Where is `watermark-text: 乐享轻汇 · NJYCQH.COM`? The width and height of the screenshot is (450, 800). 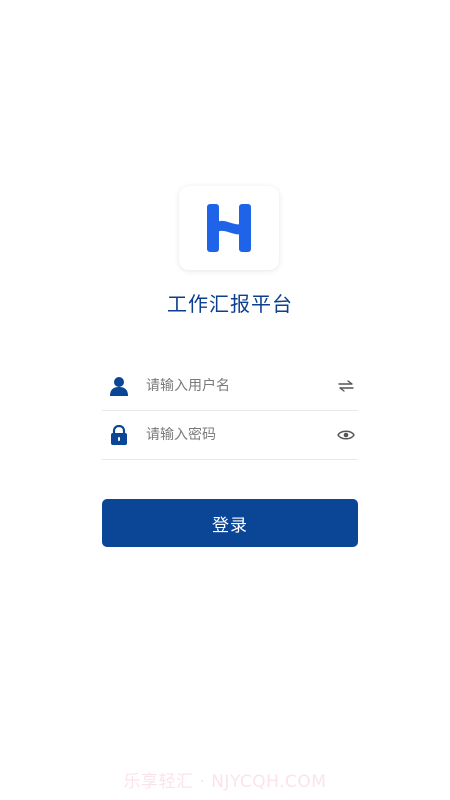
watermark-text: 乐享轻汇 · NJYCQH.COM is located at coordinates (225, 782).